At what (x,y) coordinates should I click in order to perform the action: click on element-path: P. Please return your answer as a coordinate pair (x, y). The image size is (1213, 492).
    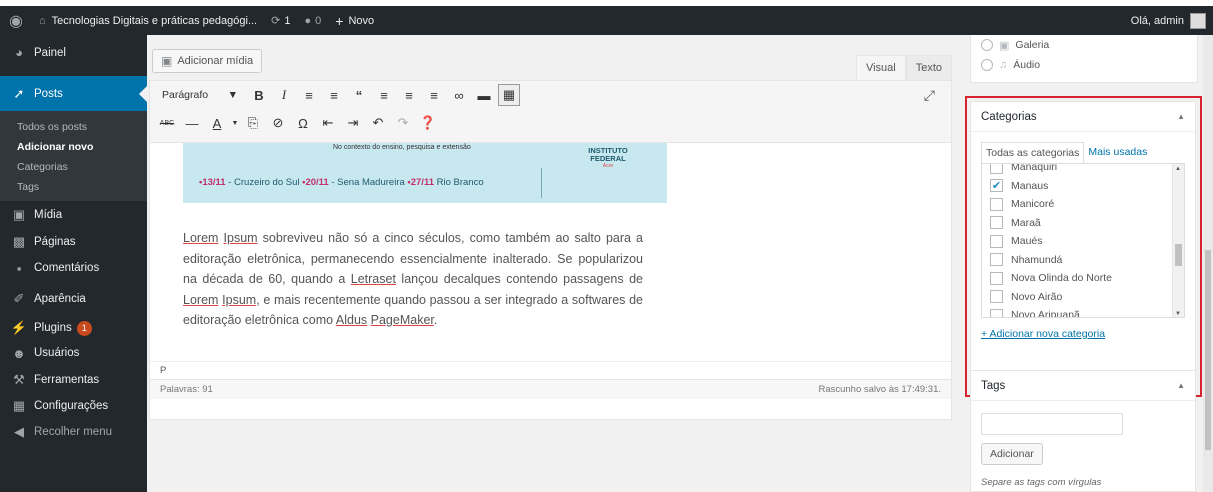
    Looking at the image, I should click on (550, 370).